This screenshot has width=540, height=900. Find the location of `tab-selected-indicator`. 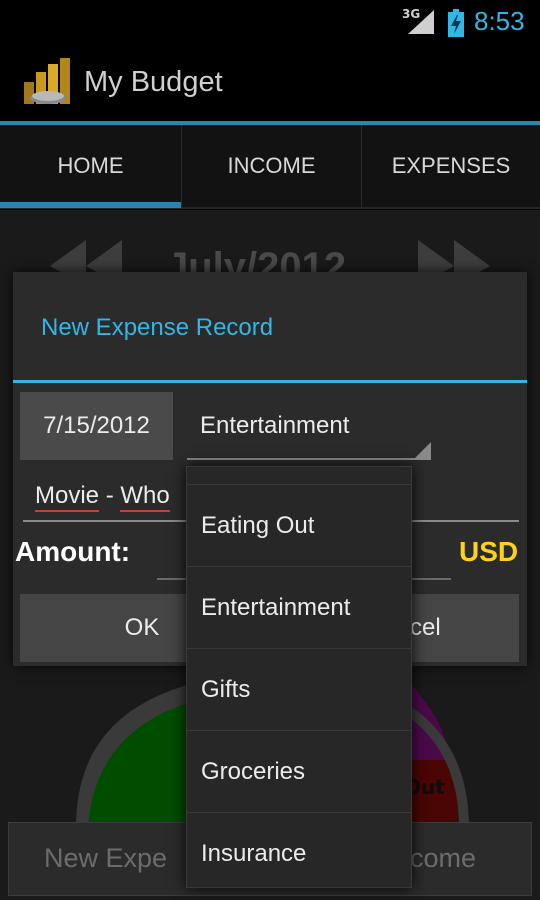

tab-selected-indicator is located at coordinates (90, 205).